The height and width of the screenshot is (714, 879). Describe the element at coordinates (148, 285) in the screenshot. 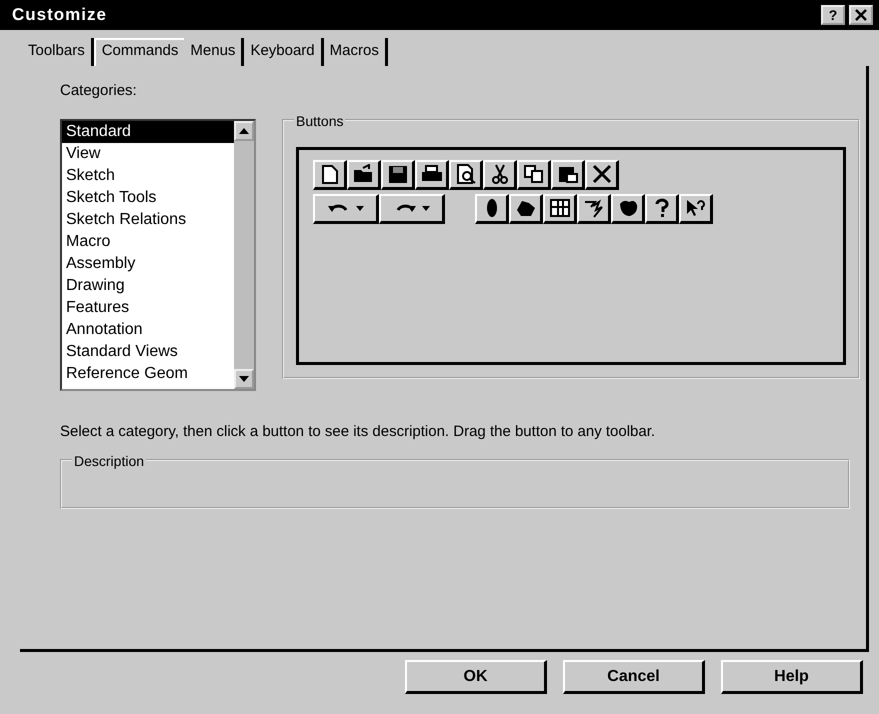

I see `list-item: Drawing` at that location.